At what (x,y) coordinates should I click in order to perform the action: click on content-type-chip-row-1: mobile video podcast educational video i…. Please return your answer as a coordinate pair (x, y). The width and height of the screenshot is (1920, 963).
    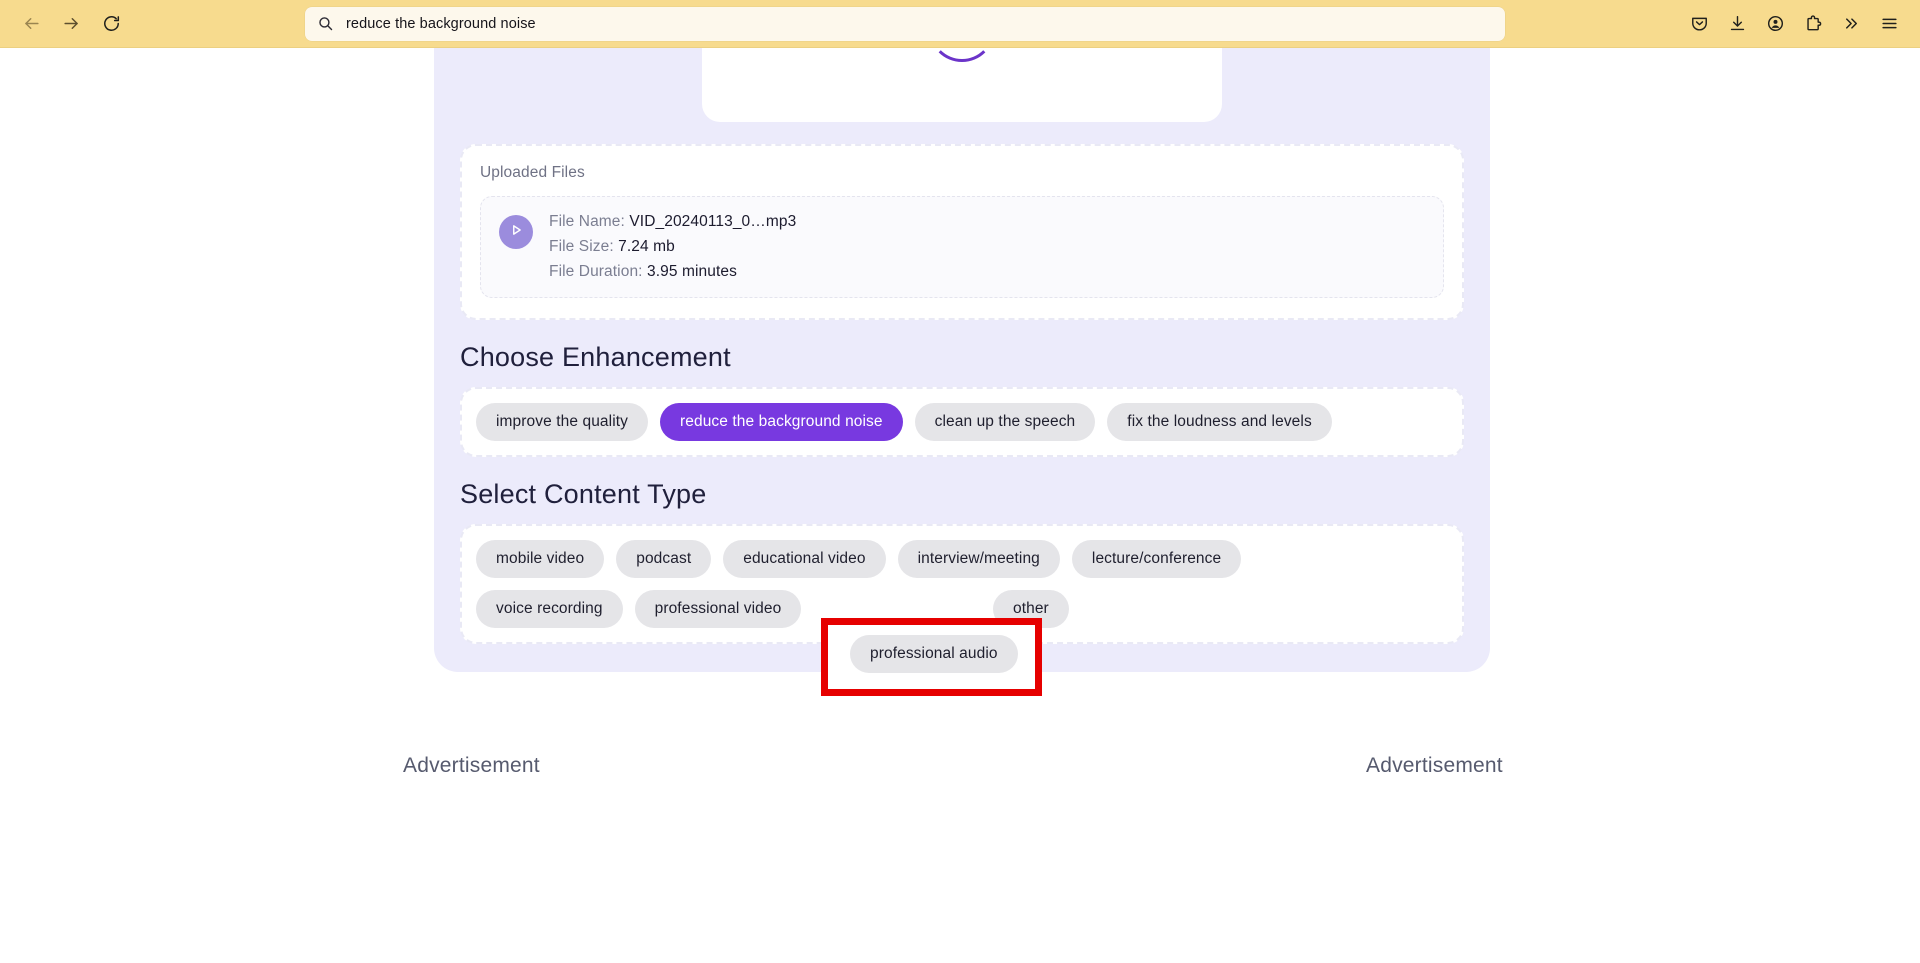
    Looking at the image, I should click on (962, 559).